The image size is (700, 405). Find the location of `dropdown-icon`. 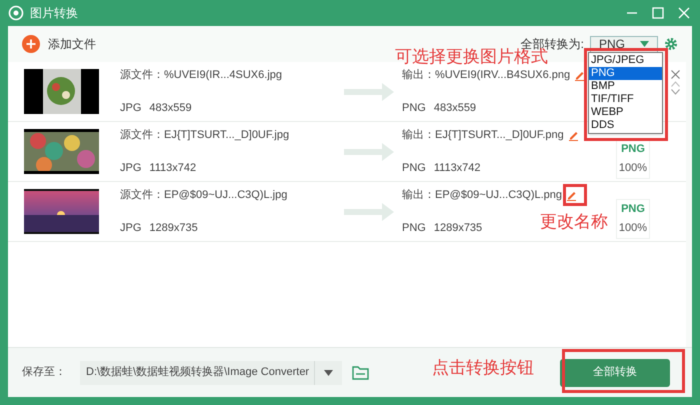

dropdown-icon is located at coordinates (328, 373).